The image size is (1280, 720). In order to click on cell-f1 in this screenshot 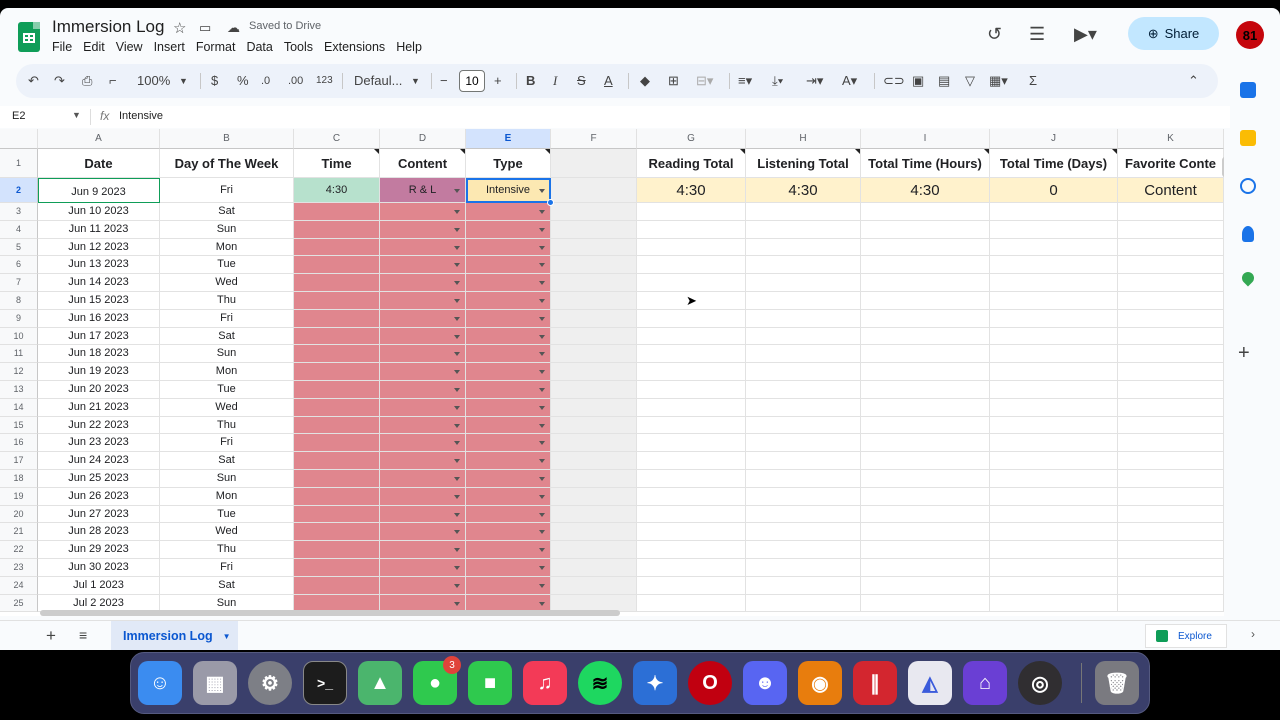, I will do `click(594, 163)`.